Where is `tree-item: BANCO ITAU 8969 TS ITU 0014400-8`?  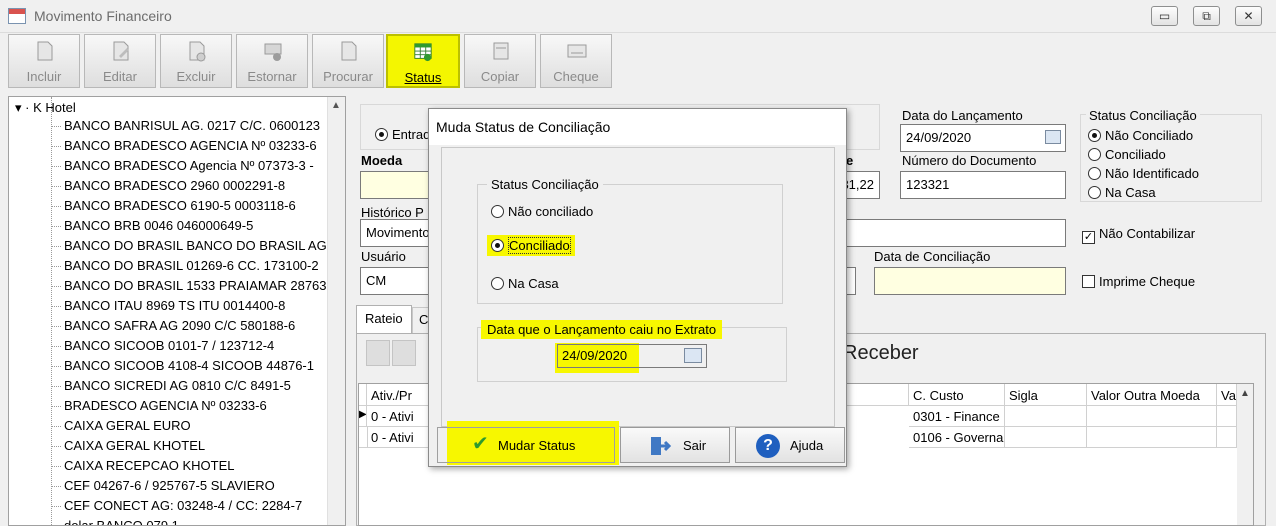
tree-item: BANCO ITAU 8969 TS ITU 0014400-8 is located at coordinates (195, 305).